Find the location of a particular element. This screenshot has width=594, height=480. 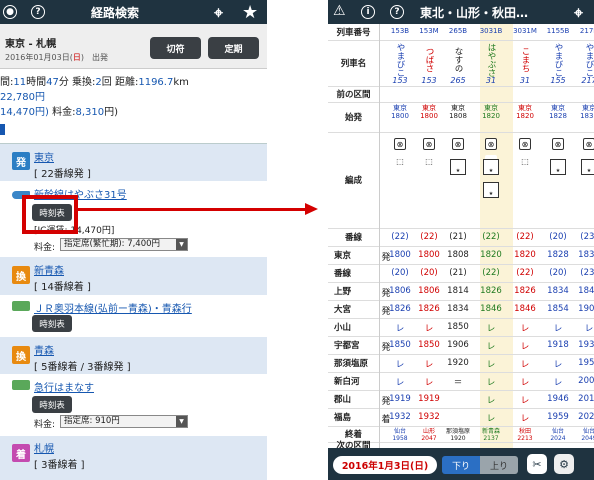

timetable-cell: 2027 is located at coordinates (586, 417).